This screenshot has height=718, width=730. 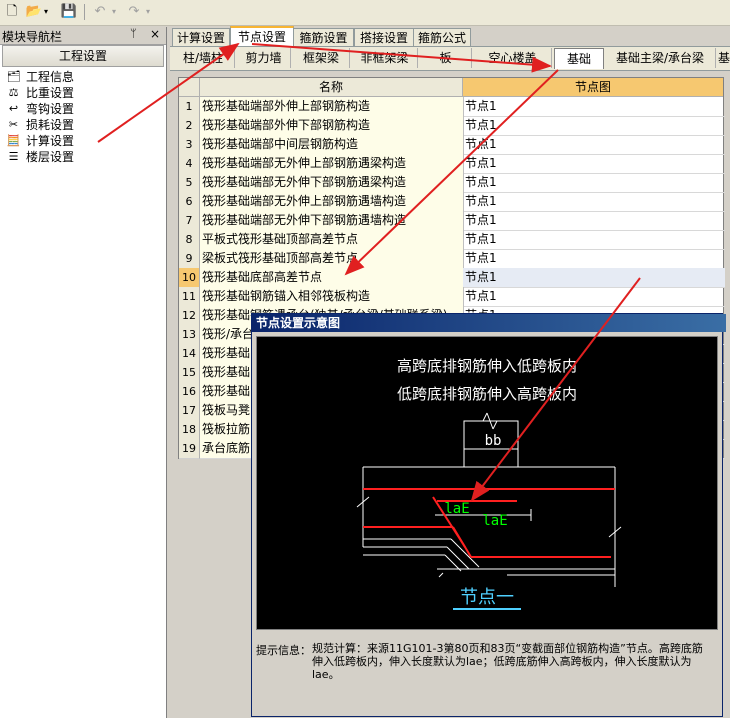 I want to click on row-number: 12, so click(x=189, y=316).